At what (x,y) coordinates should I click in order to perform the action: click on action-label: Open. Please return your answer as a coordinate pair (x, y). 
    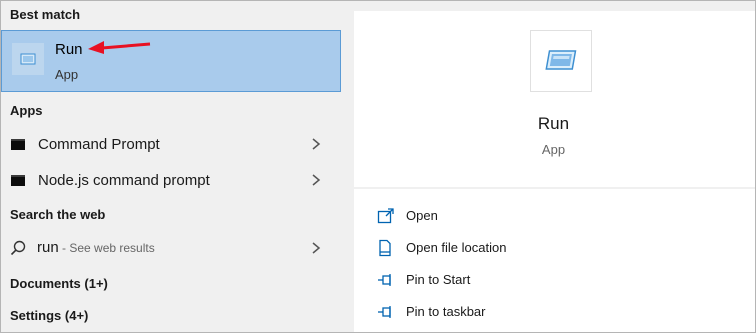
    Looking at the image, I should click on (422, 215).